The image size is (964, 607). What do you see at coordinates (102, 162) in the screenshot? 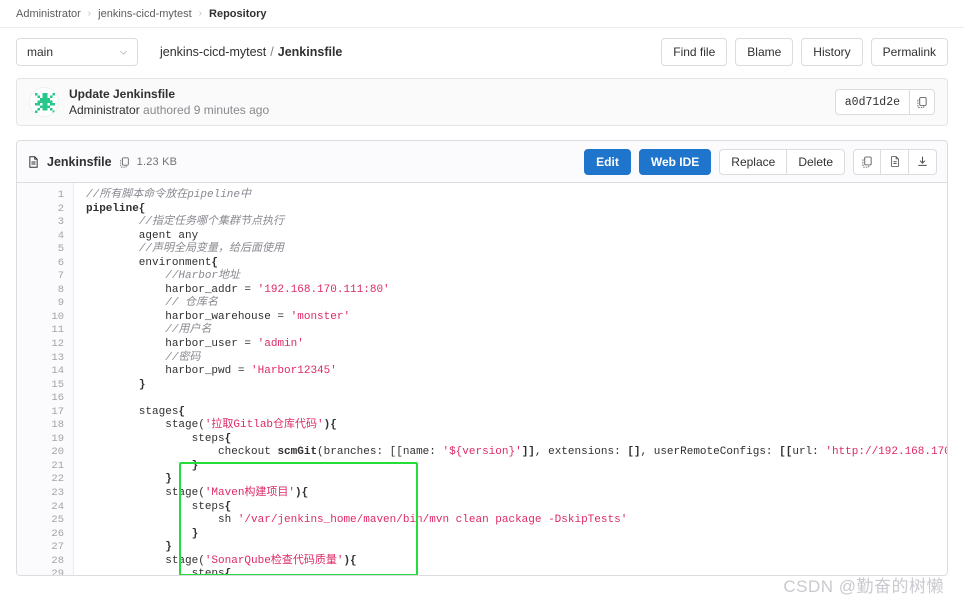
I see `blob-file-info: Jenkinsfile 1.23 KB` at bounding box center [102, 162].